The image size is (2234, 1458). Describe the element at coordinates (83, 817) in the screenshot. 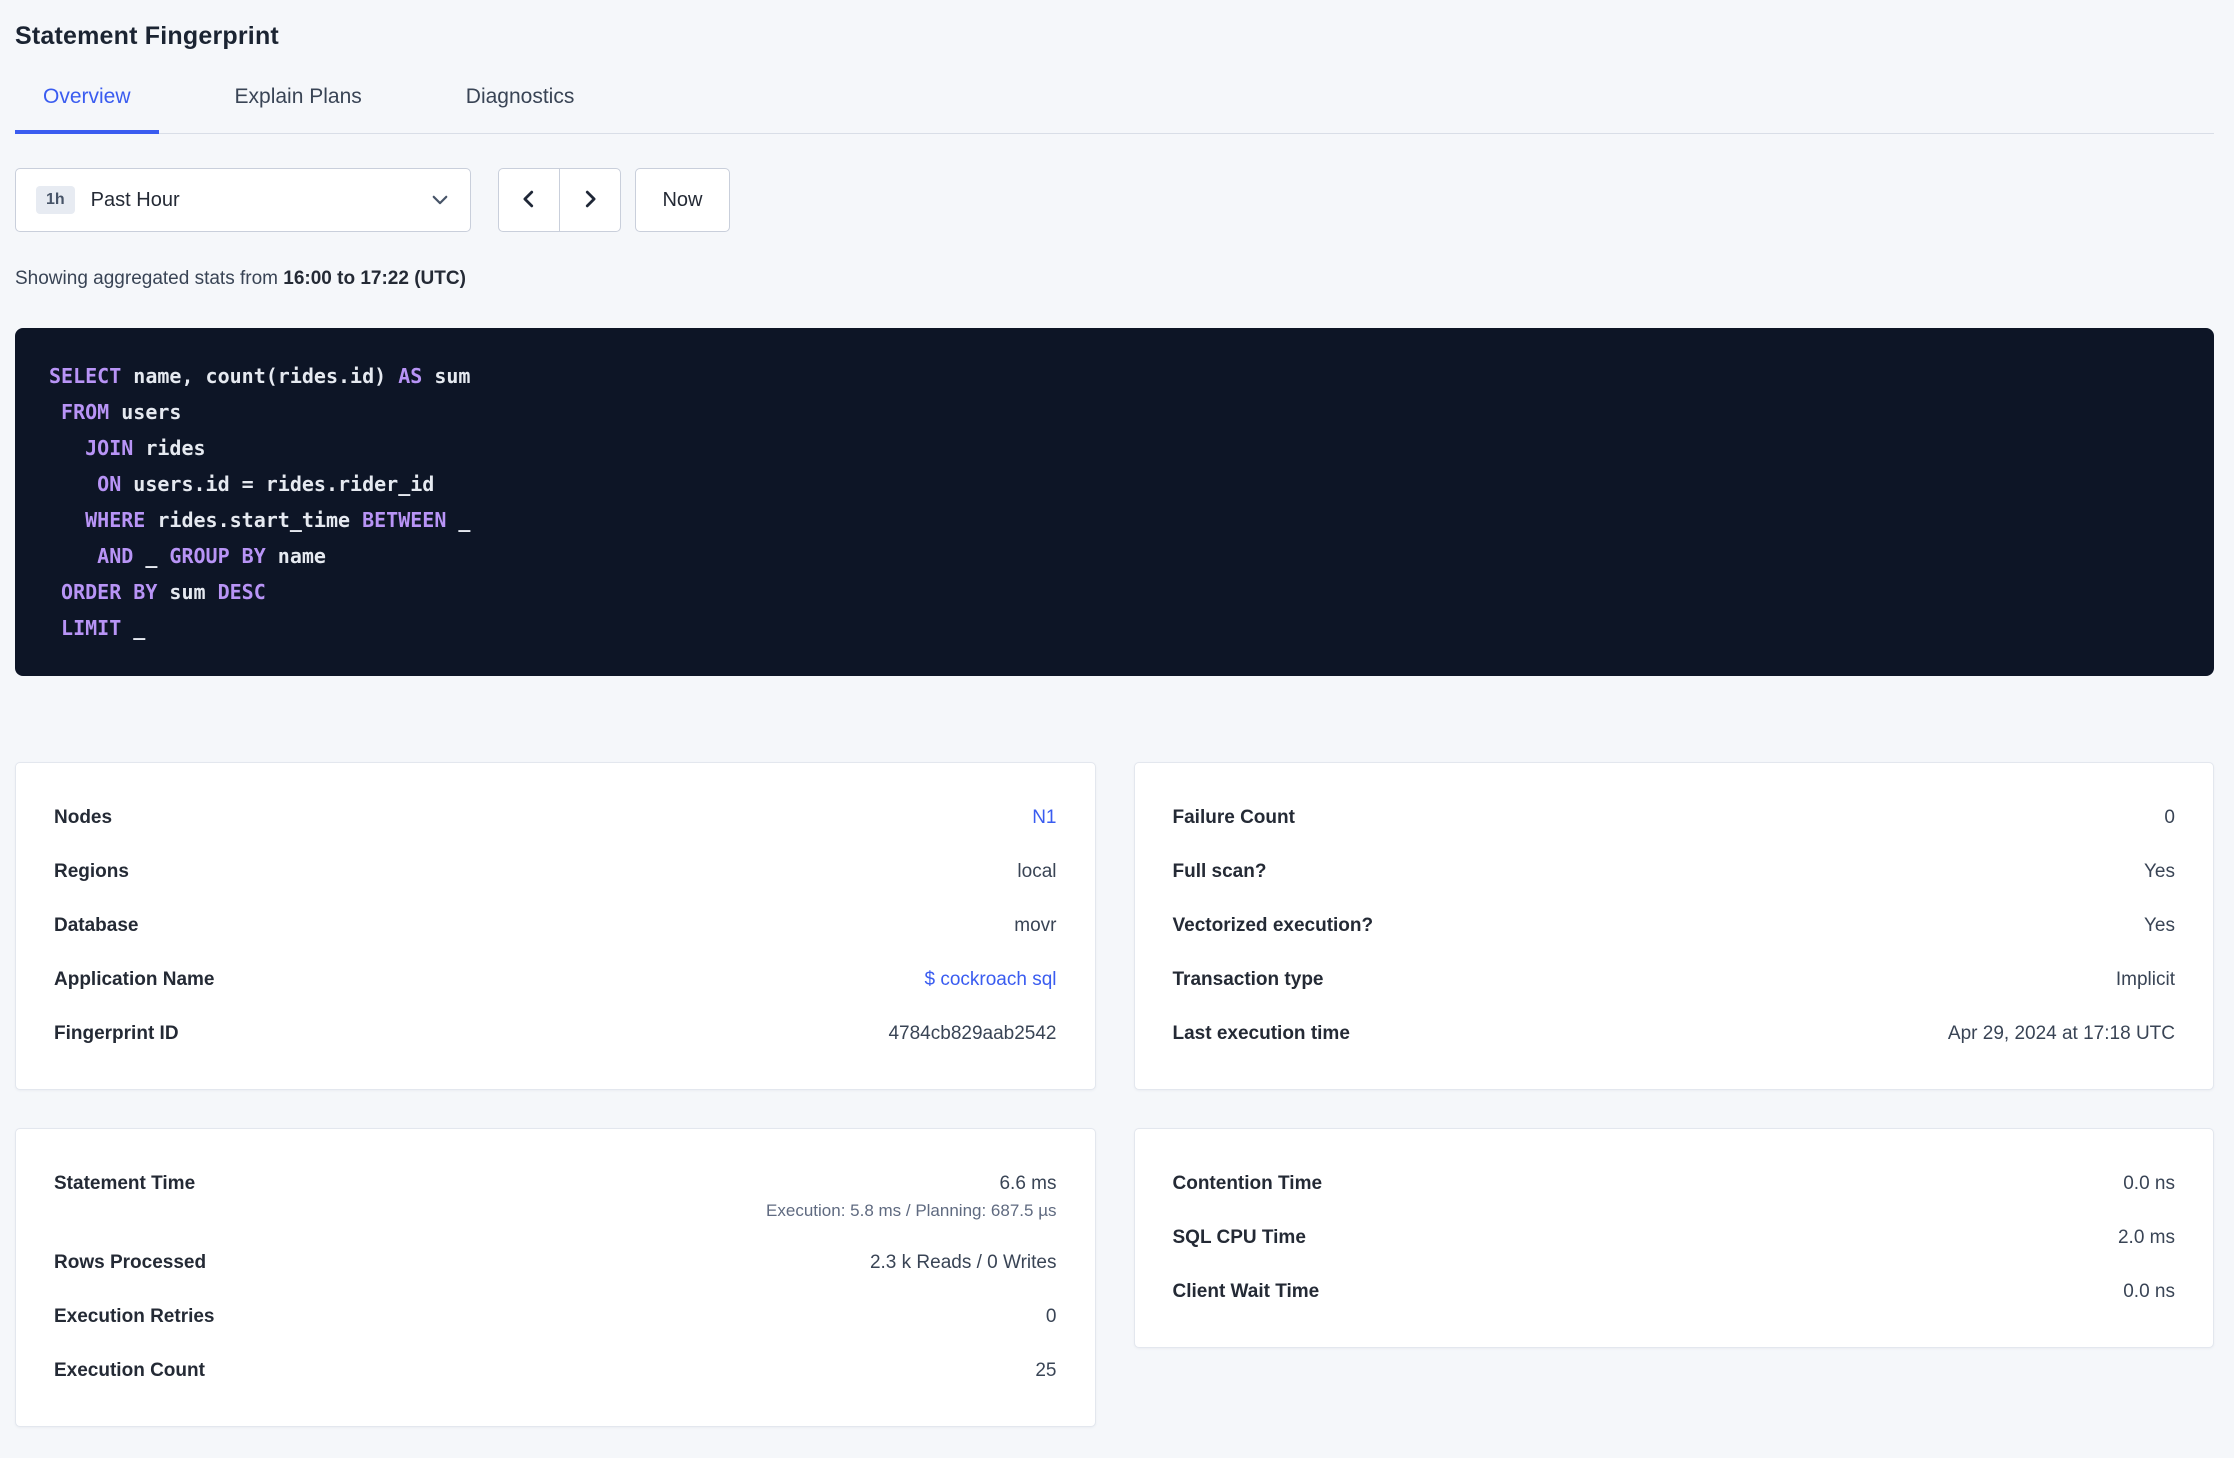

I see `summary-row-label: Nodes` at that location.